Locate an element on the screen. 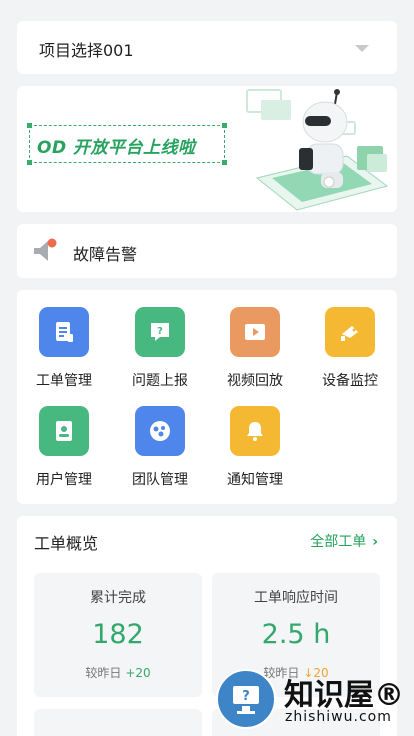 This screenshot has height=736, width=414. overview-title: 工单概览 is located at coordinates (66, 543).